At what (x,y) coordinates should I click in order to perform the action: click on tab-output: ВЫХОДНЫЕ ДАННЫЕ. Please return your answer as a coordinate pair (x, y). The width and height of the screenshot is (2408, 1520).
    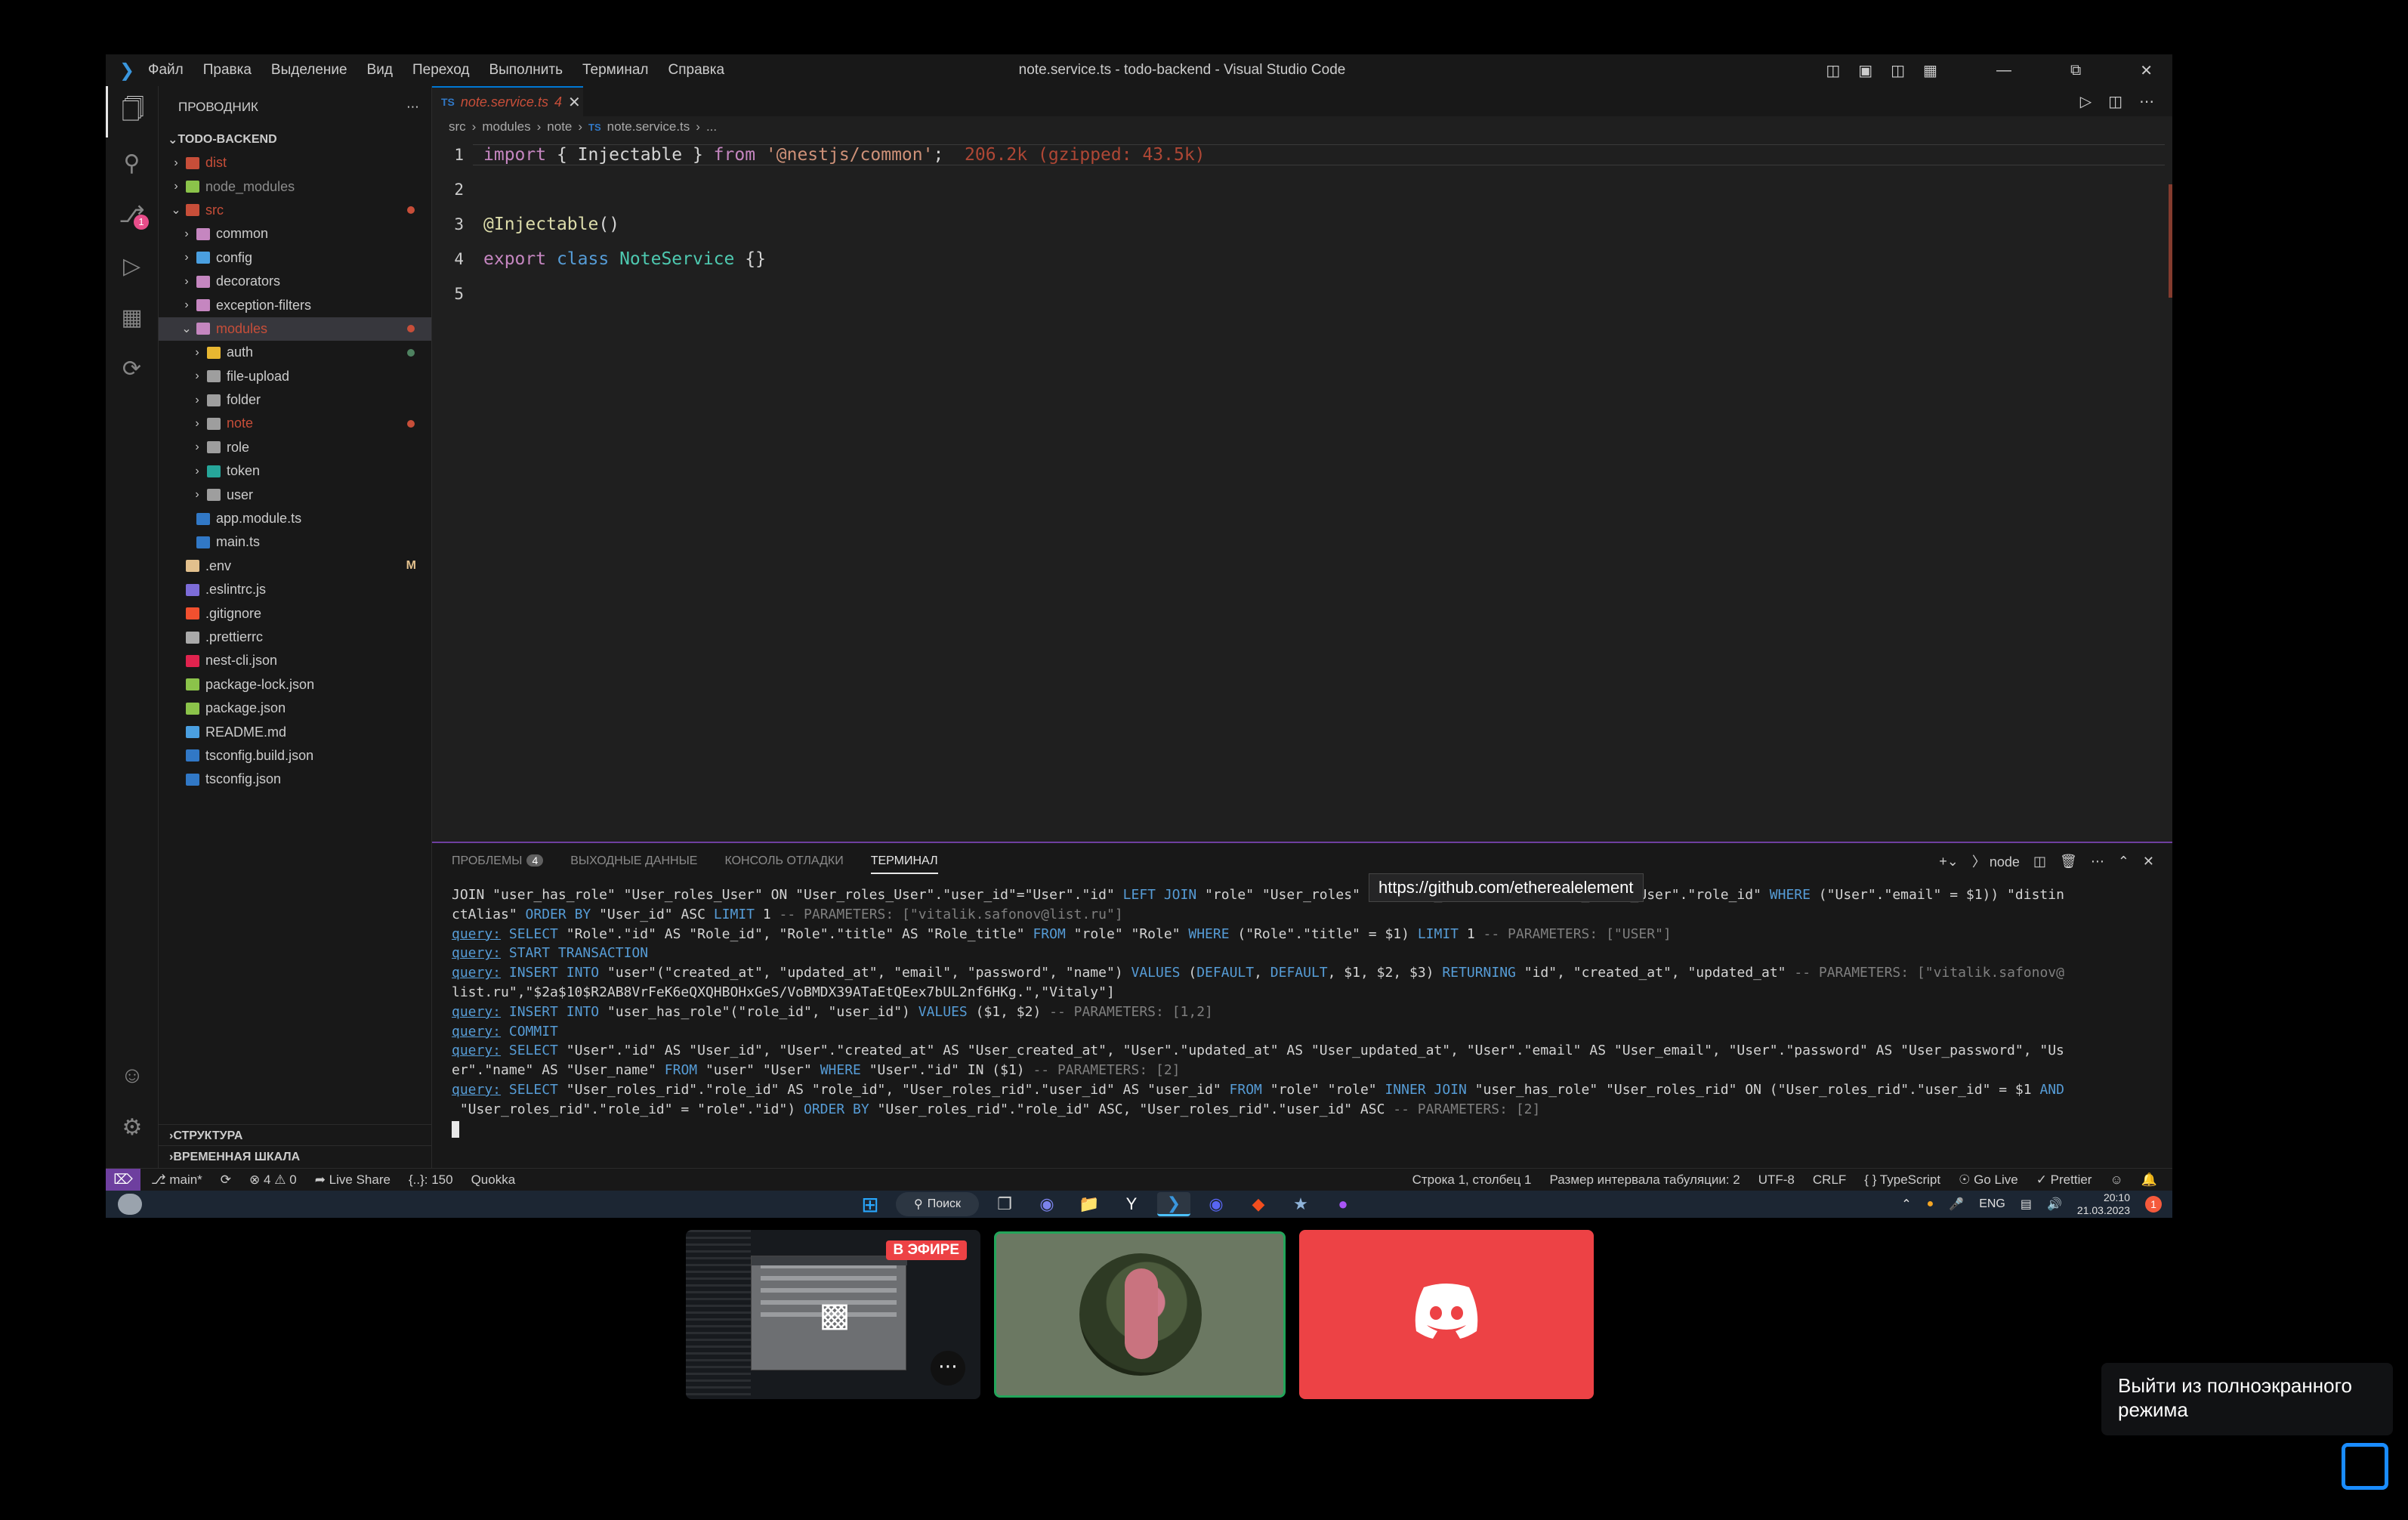
    Looking at the image, I should click on (633, 861).